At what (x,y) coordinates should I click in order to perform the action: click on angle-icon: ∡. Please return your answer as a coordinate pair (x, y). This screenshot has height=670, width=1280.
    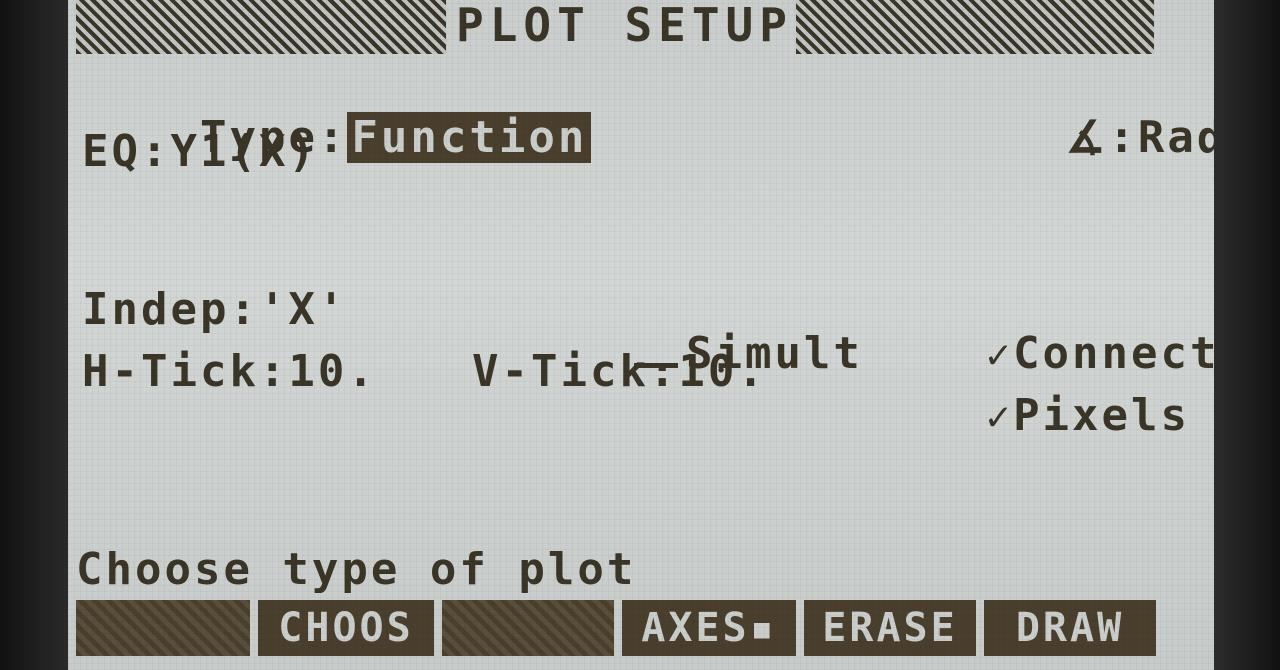
    Looking at the image, I should click on (1087, 137).